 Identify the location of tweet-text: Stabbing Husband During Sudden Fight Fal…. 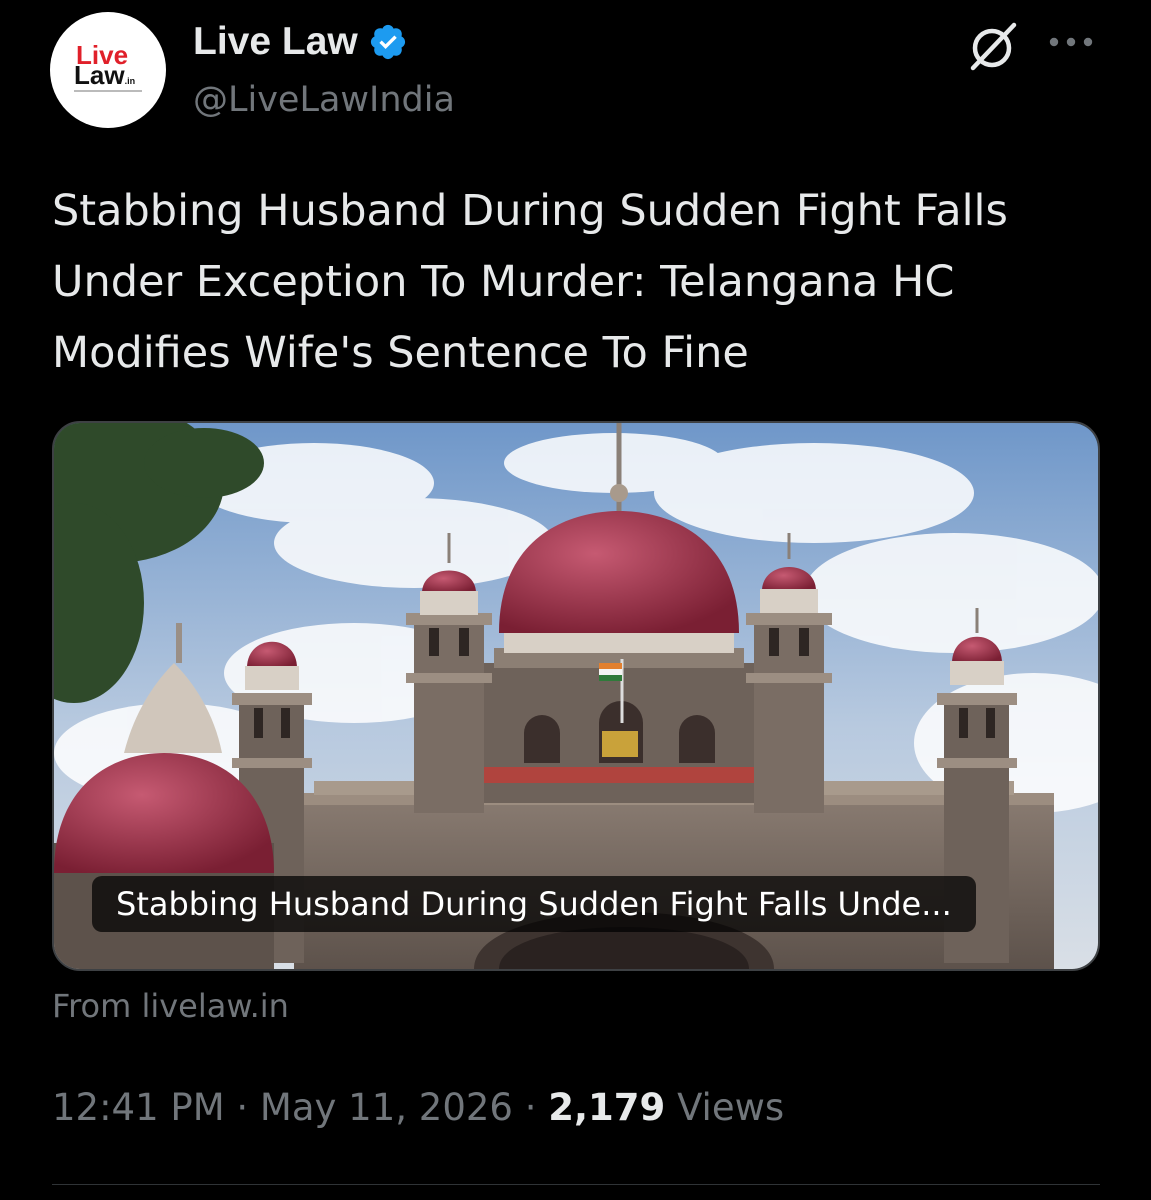
(530, 282).